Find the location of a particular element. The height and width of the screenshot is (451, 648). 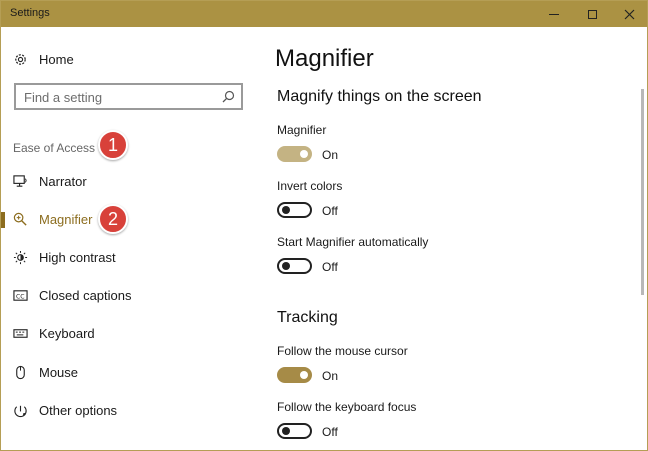

sidebar-item-label: High contrast is located at coordinates (77, 257).